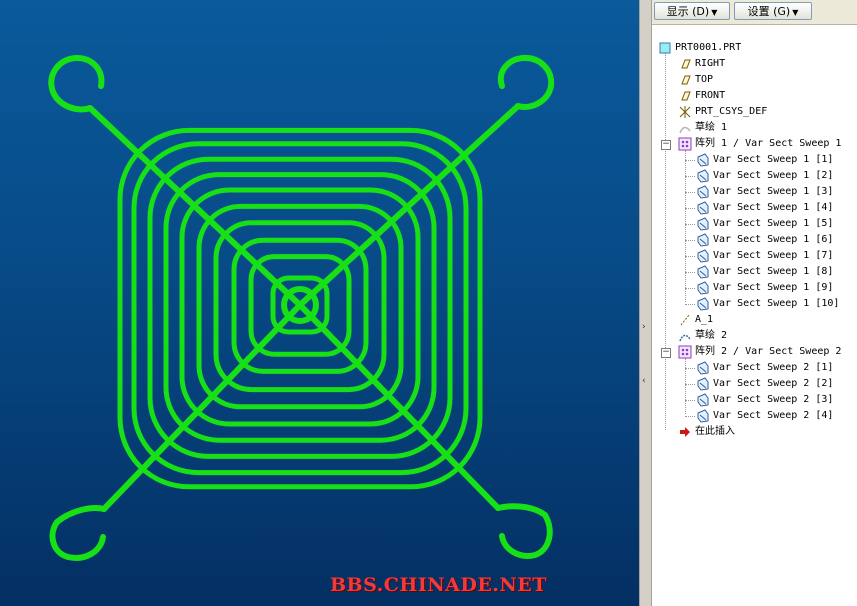 This screenshot has height=606, width=857. Describe the element at coordinates (701, 96) in the screenshot. I see `tree-item-front: FRONT` at that location.